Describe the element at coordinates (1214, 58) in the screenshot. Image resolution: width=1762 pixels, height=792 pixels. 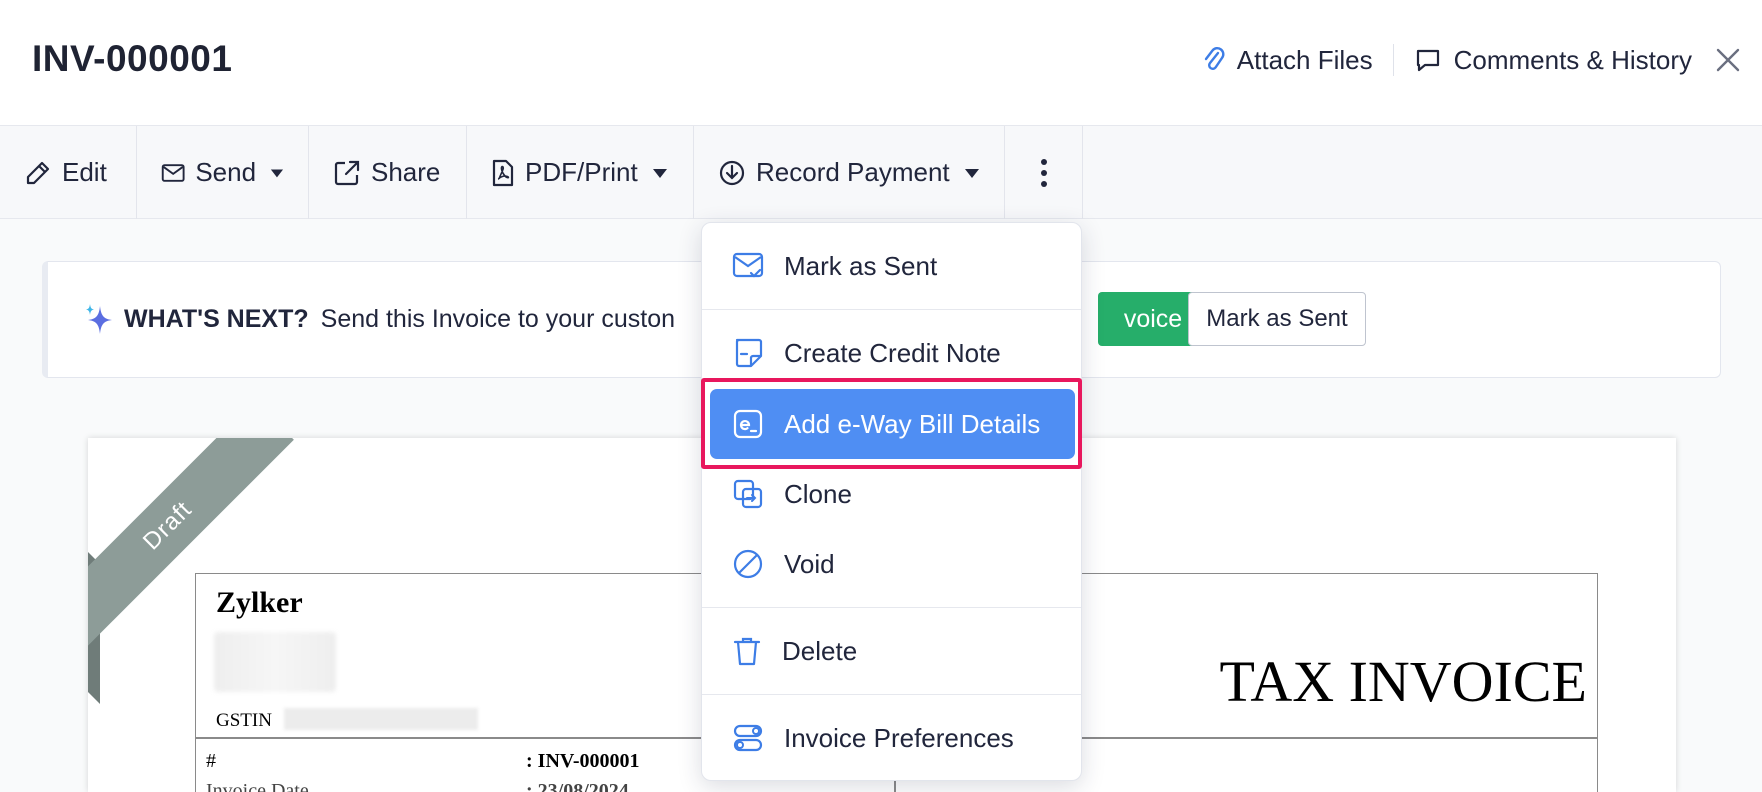
I see `paperclip-icon` at that location.